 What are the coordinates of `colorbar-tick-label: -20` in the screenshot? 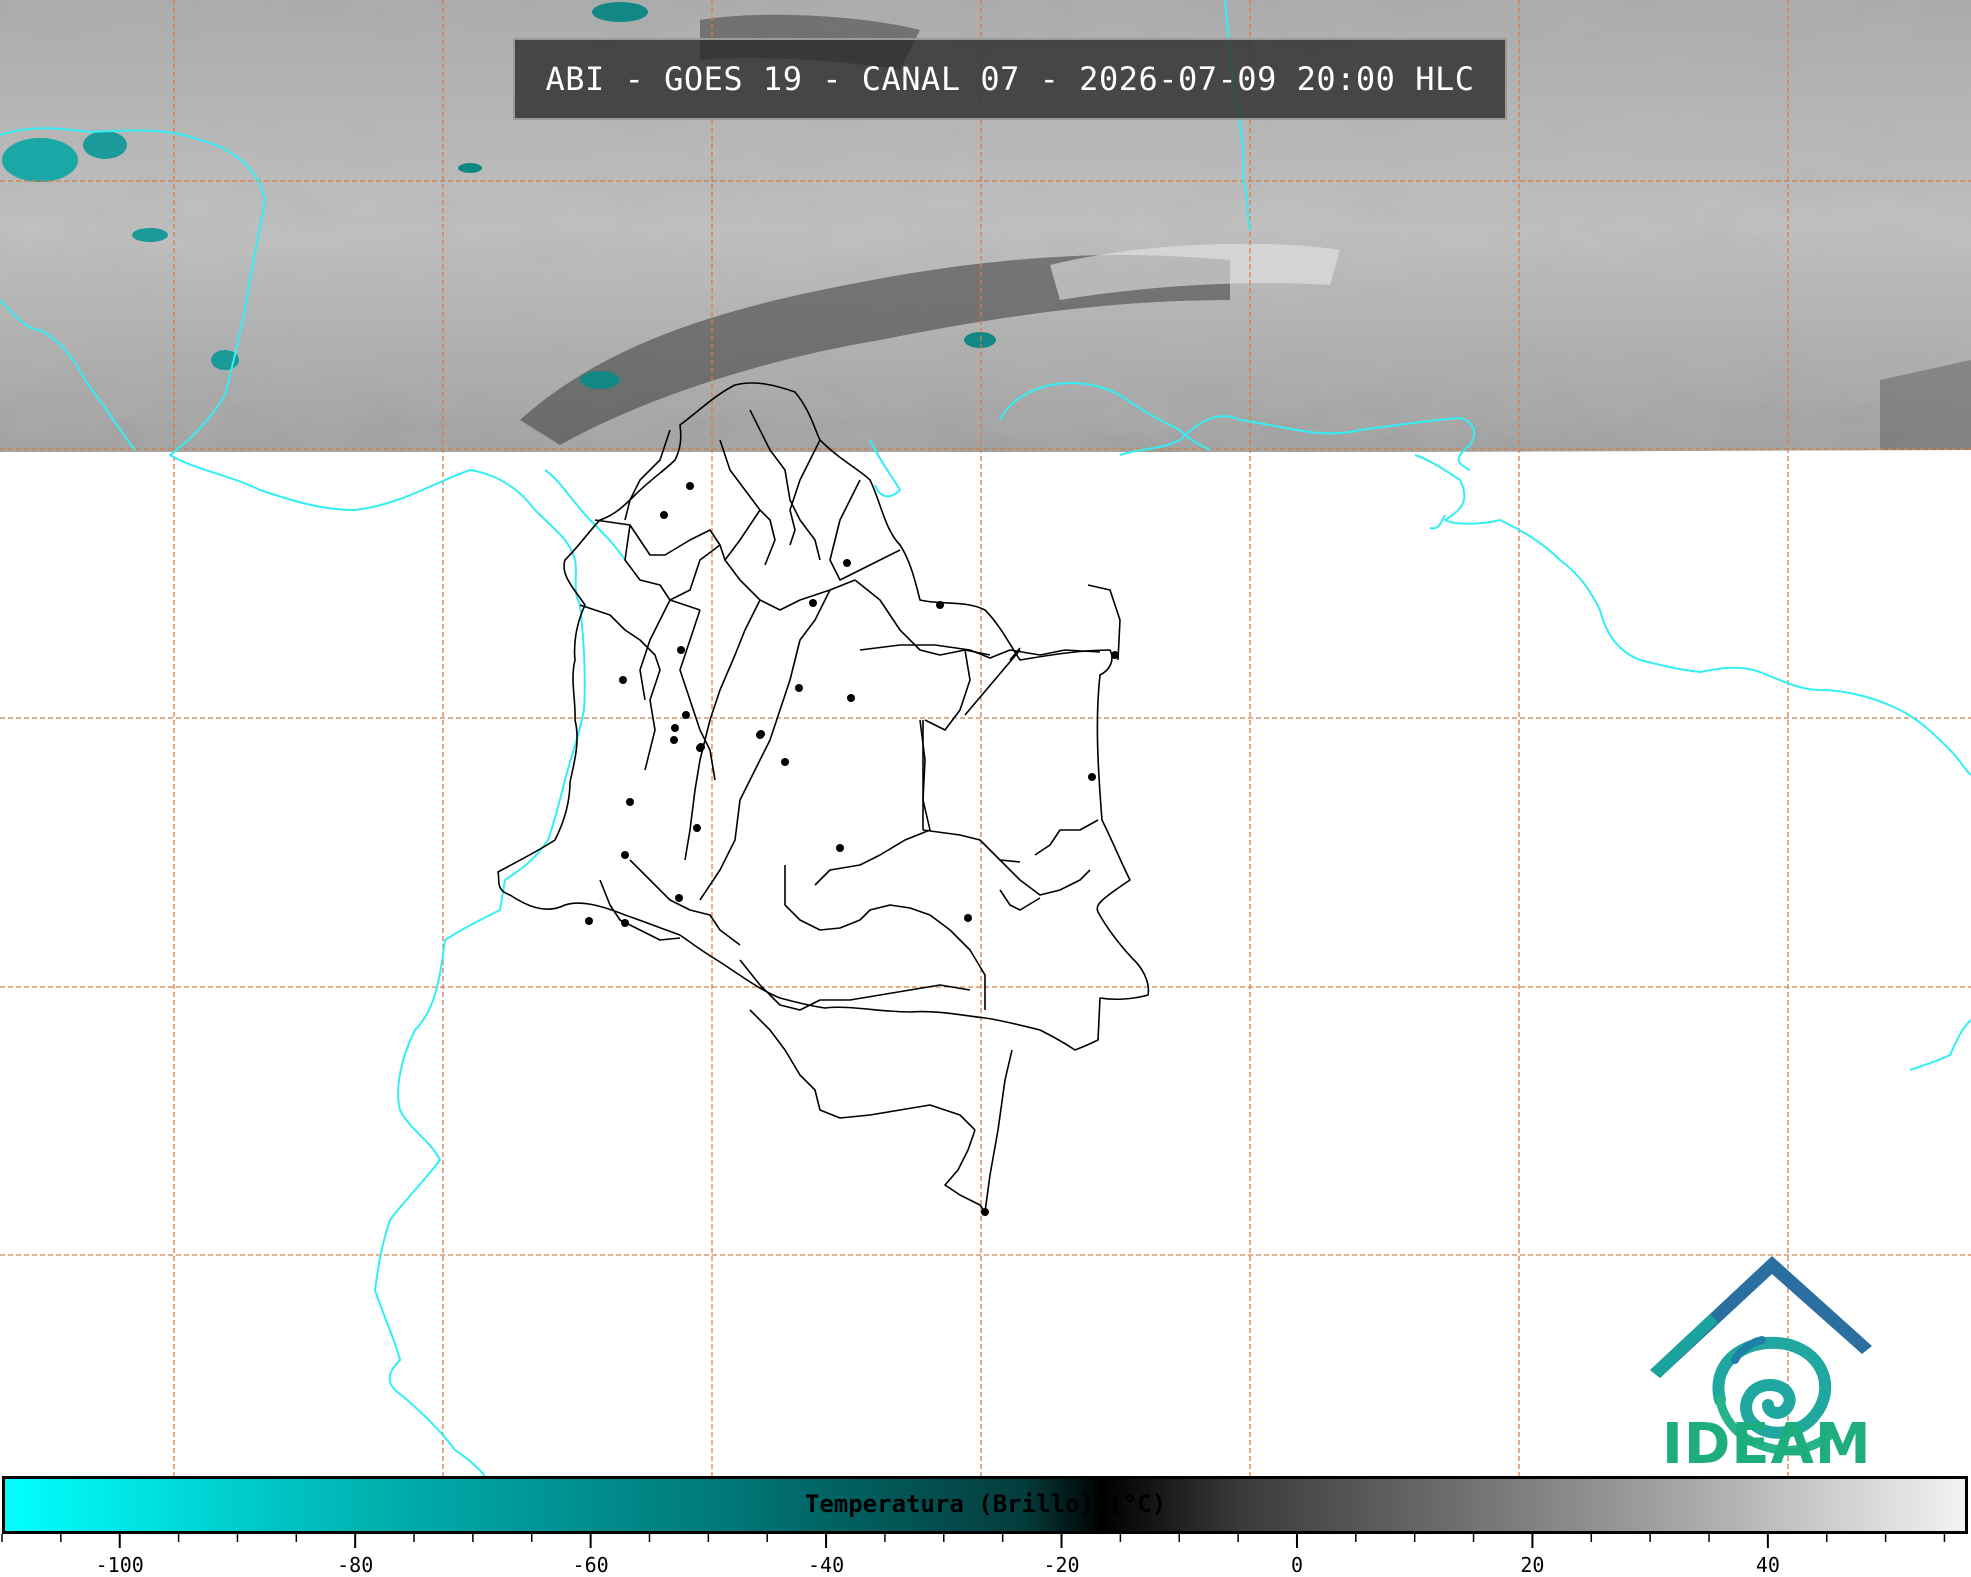 It's located at (1061, 1565).